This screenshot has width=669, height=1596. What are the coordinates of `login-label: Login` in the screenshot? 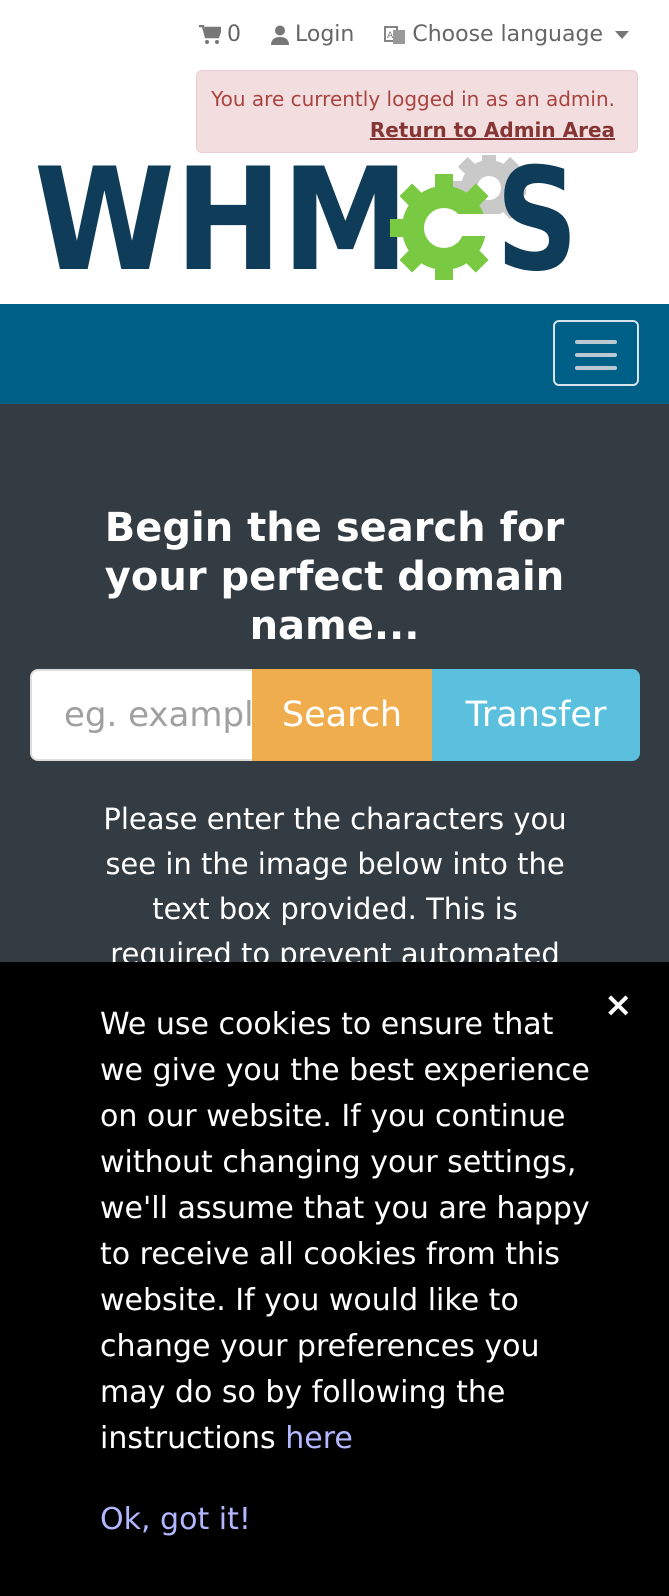 It's located at (324, 34).